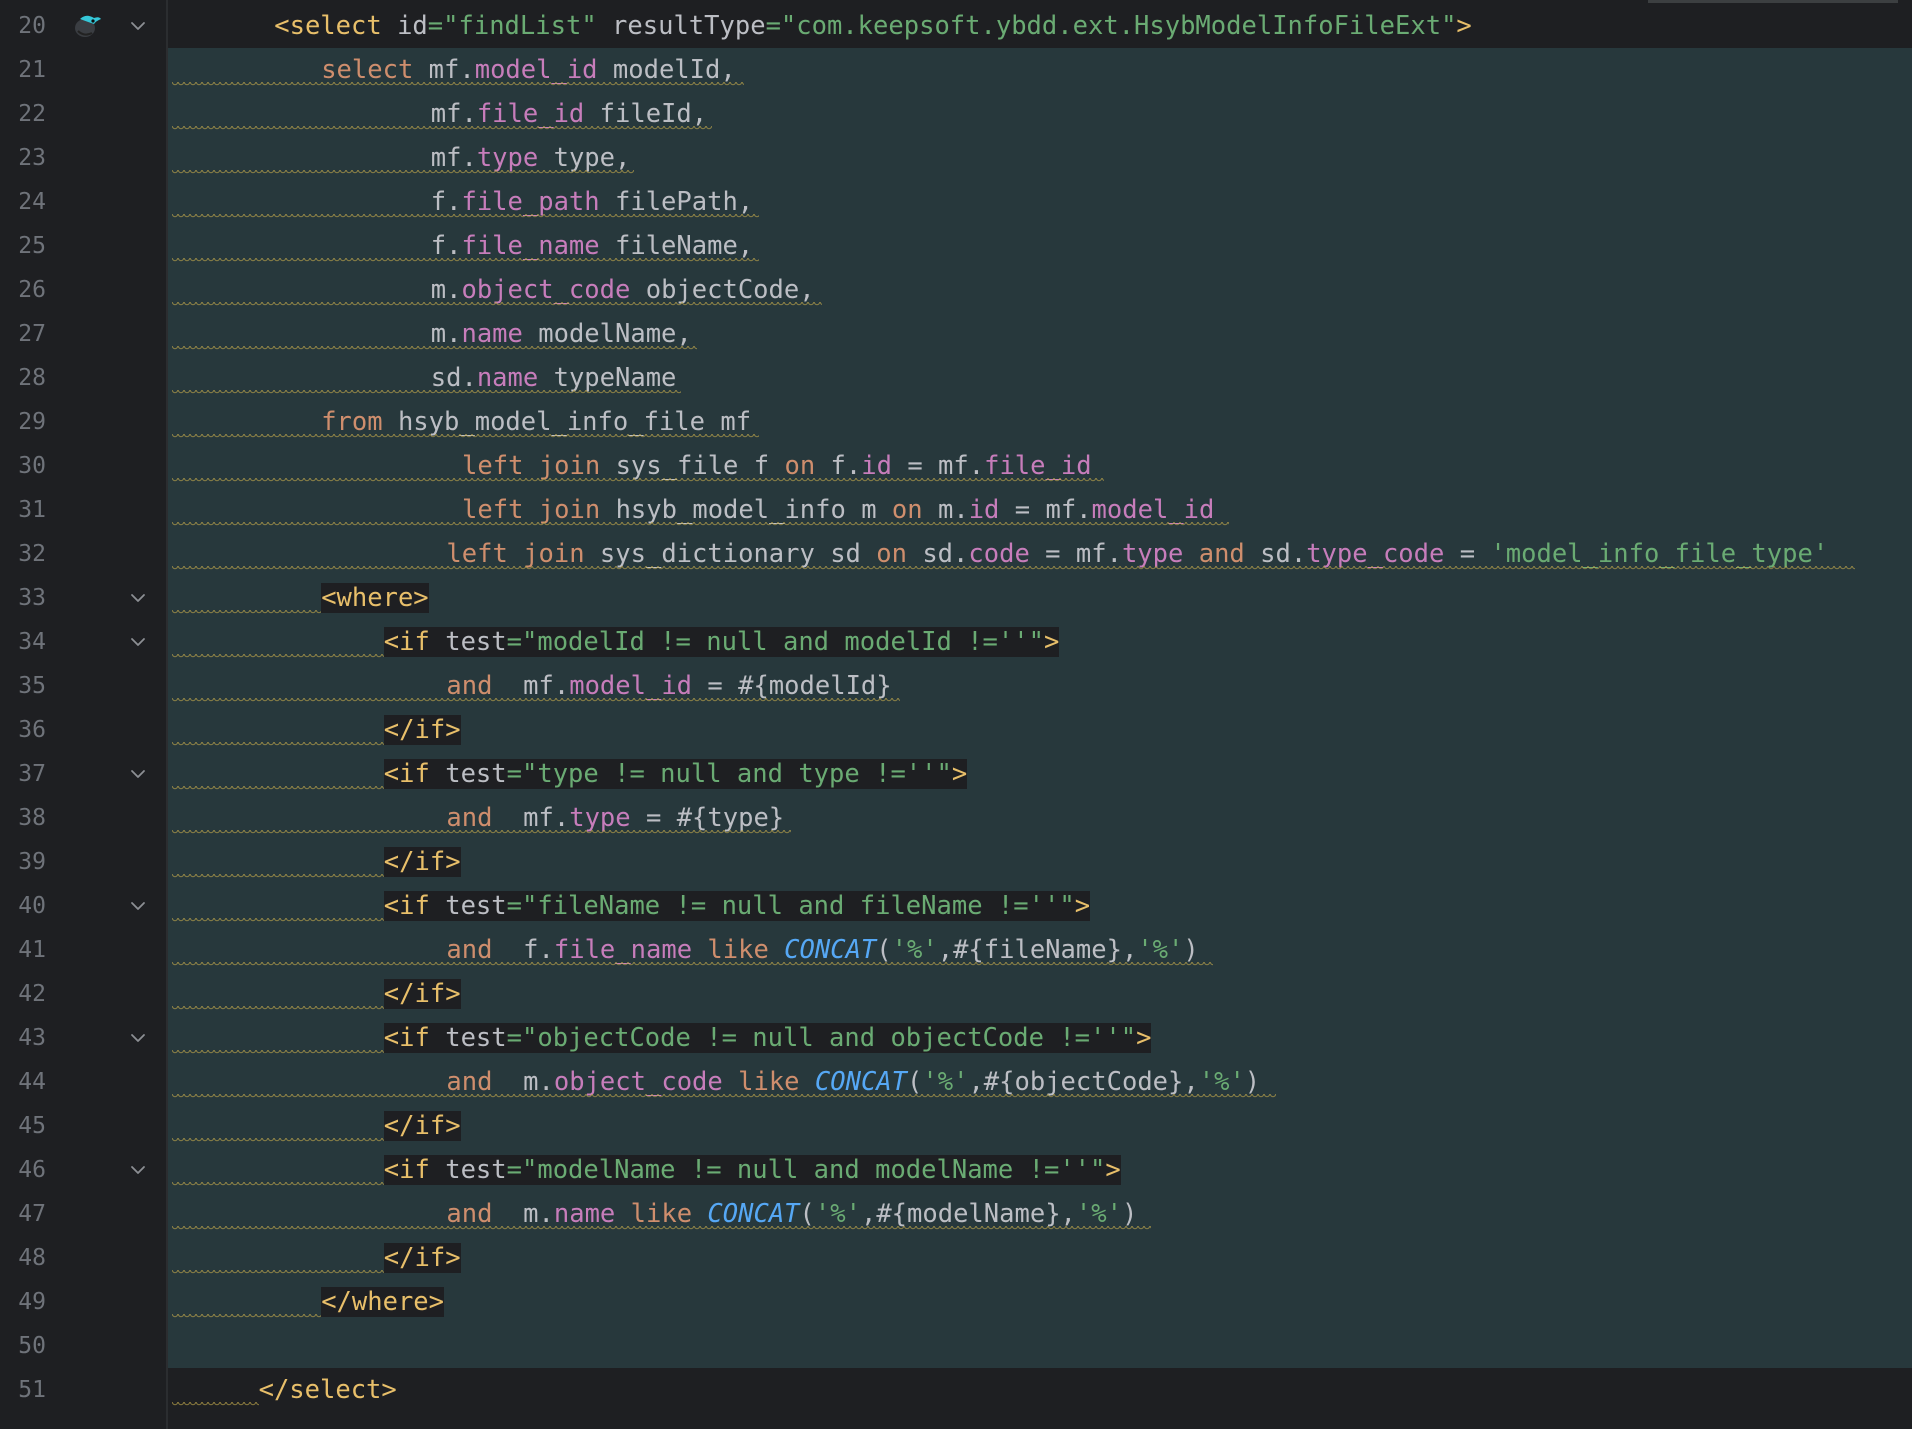 This screenshot has height=1429, width=1912. I want to click on line-number: 31, so click(23, 510).